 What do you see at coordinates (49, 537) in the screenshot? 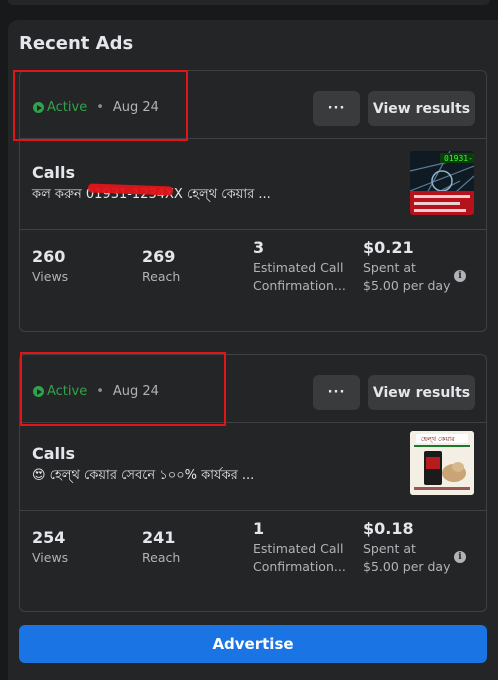
I see `stat-value: 254` at bounding box center [49, 537].